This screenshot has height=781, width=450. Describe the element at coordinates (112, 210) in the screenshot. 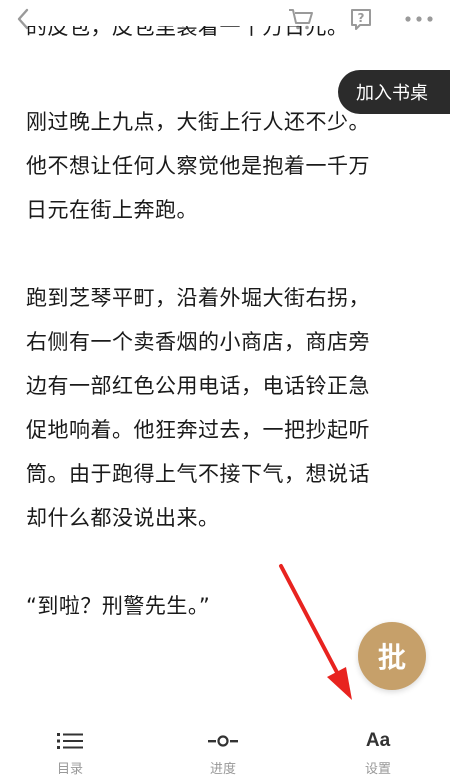

I see `text-line: 日元在街上奔跑。` at that location.